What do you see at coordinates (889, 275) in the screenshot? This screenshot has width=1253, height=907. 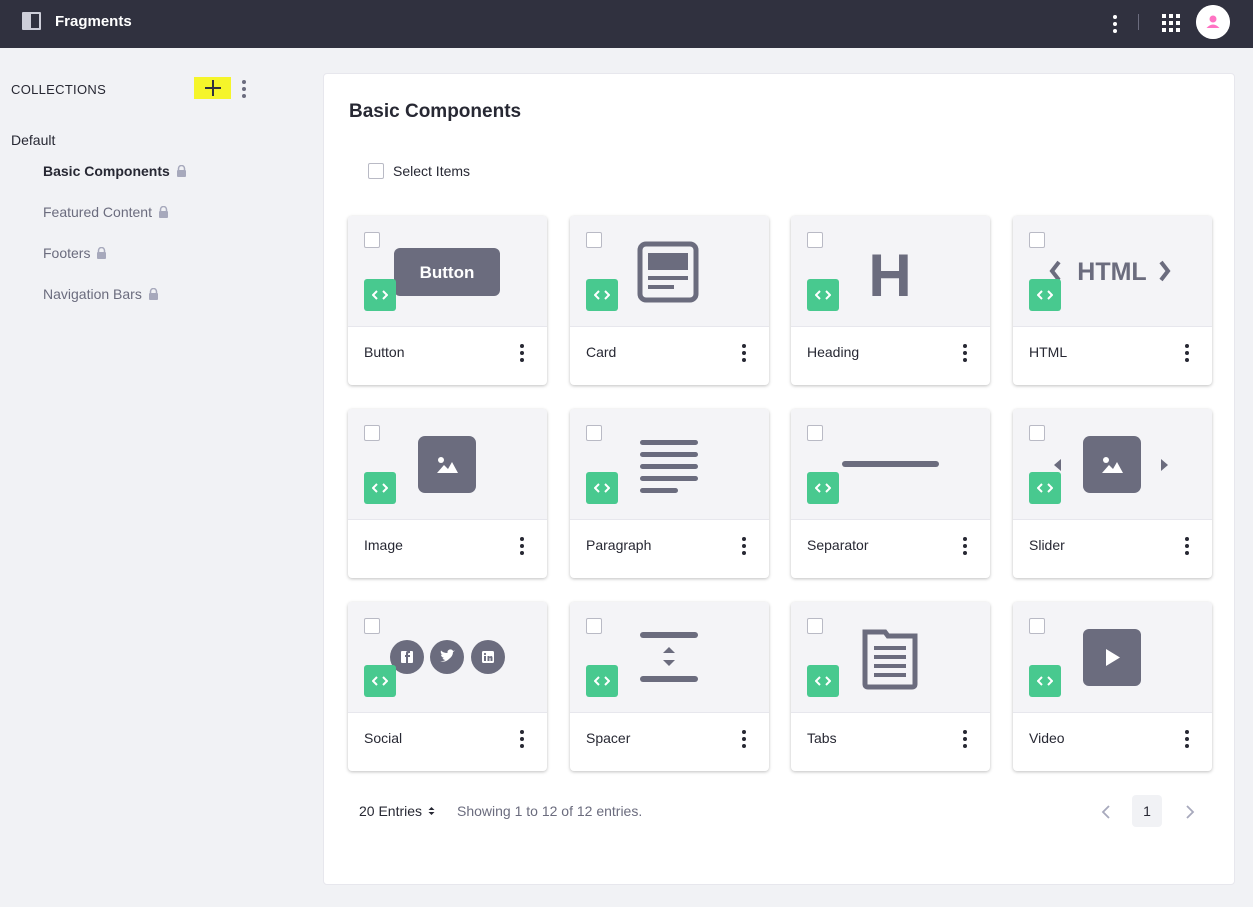 I see `heading-illustration-text: H` at bounding box center [889, 275].